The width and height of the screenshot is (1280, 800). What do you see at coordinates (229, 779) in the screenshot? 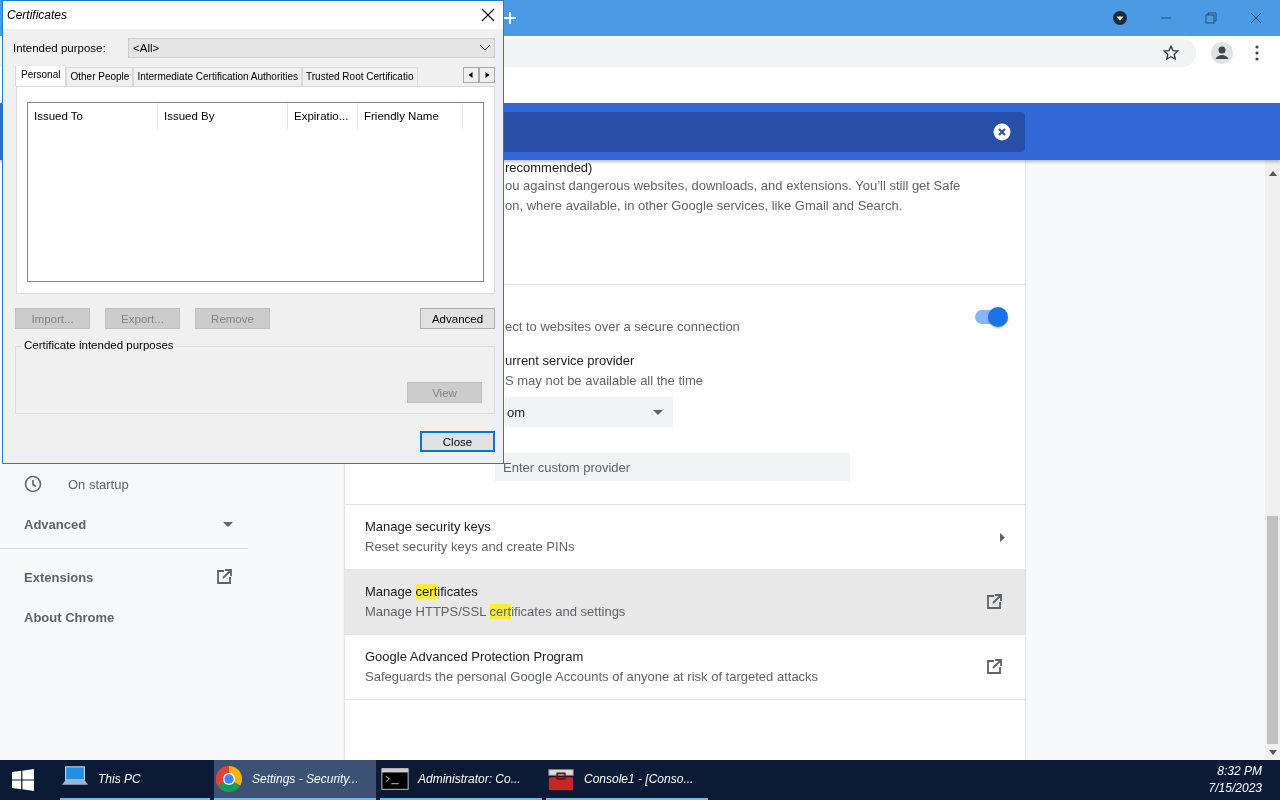
I see `browser-icon` at bounding box center [229, 779].